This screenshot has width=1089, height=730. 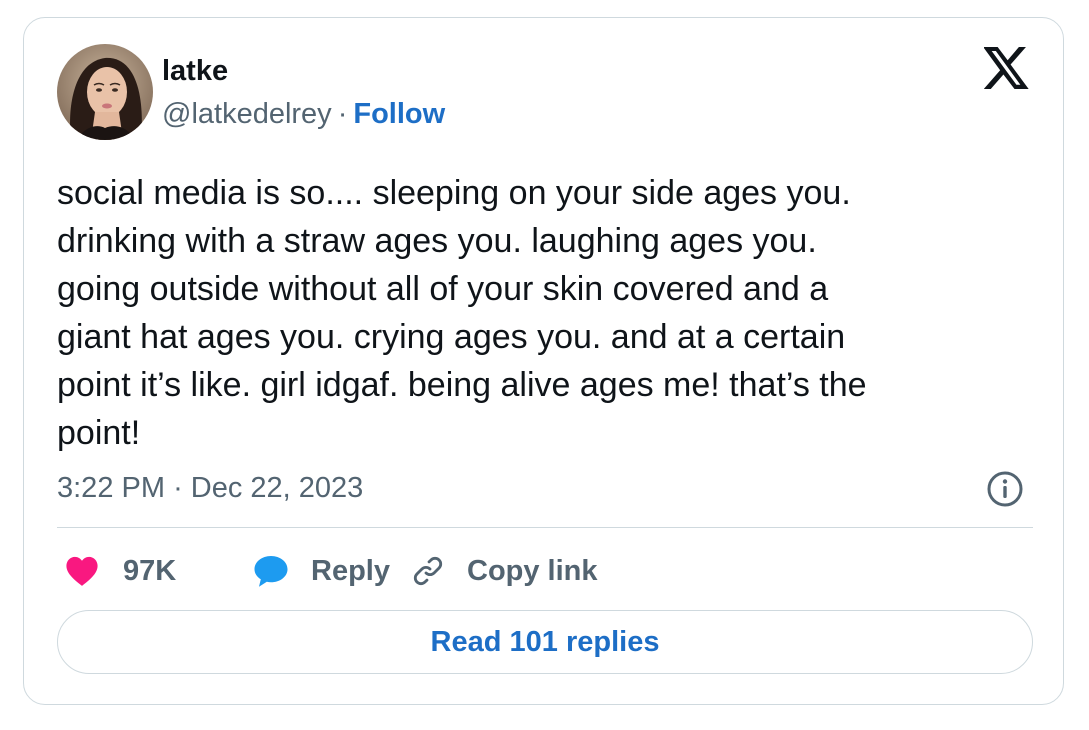 I want to click on reply-button: Reply, so click(x=321, y=571).